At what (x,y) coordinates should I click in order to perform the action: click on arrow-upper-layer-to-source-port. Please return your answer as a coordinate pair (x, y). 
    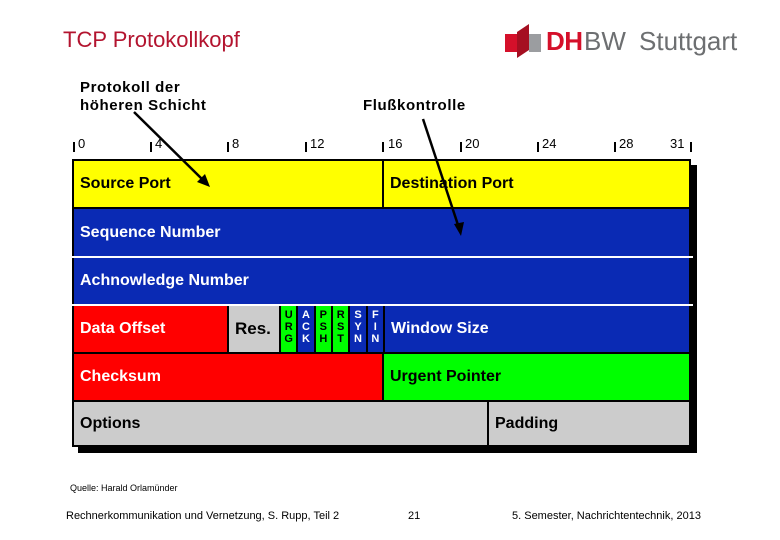
    Looking at the image, I should click on (171, 149).